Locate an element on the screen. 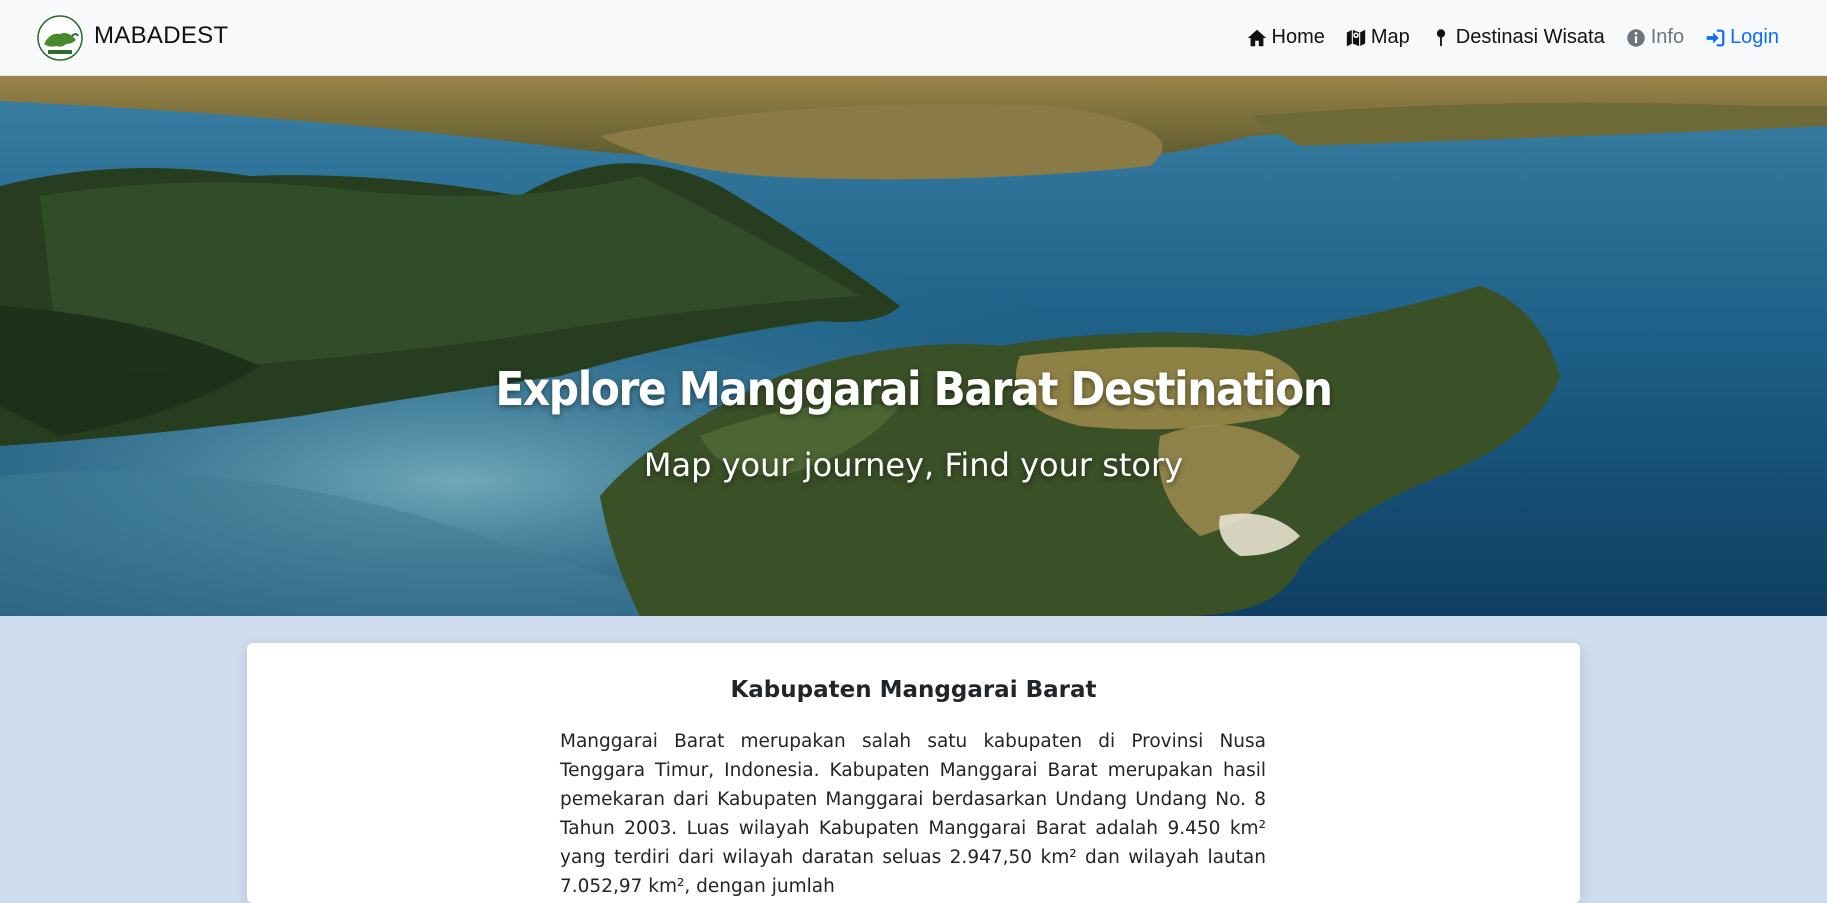  info-circle-icon is located at coordinates (1635, 37).